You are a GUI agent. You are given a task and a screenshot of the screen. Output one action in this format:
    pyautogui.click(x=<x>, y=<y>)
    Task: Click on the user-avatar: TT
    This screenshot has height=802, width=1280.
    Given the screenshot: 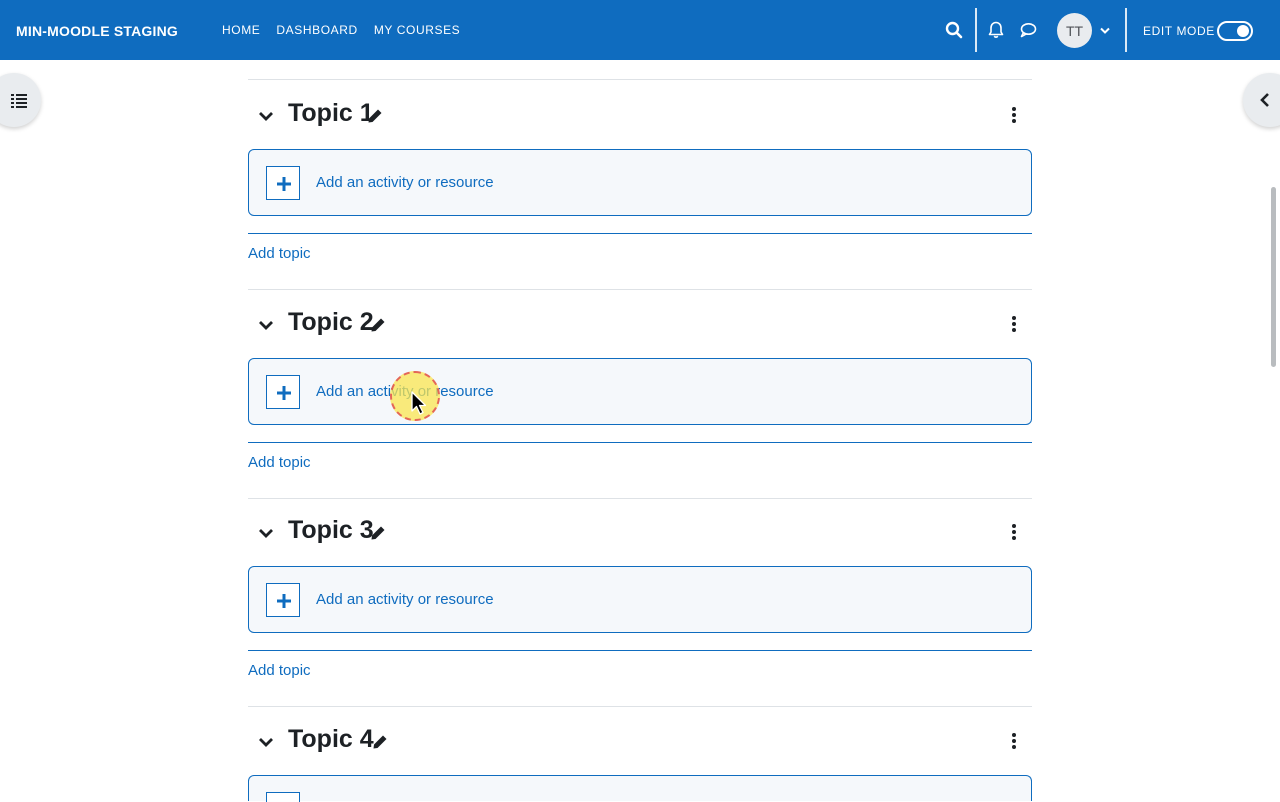 What is the action you would take?
    pyautogui.click(x=1074, y=30)
    